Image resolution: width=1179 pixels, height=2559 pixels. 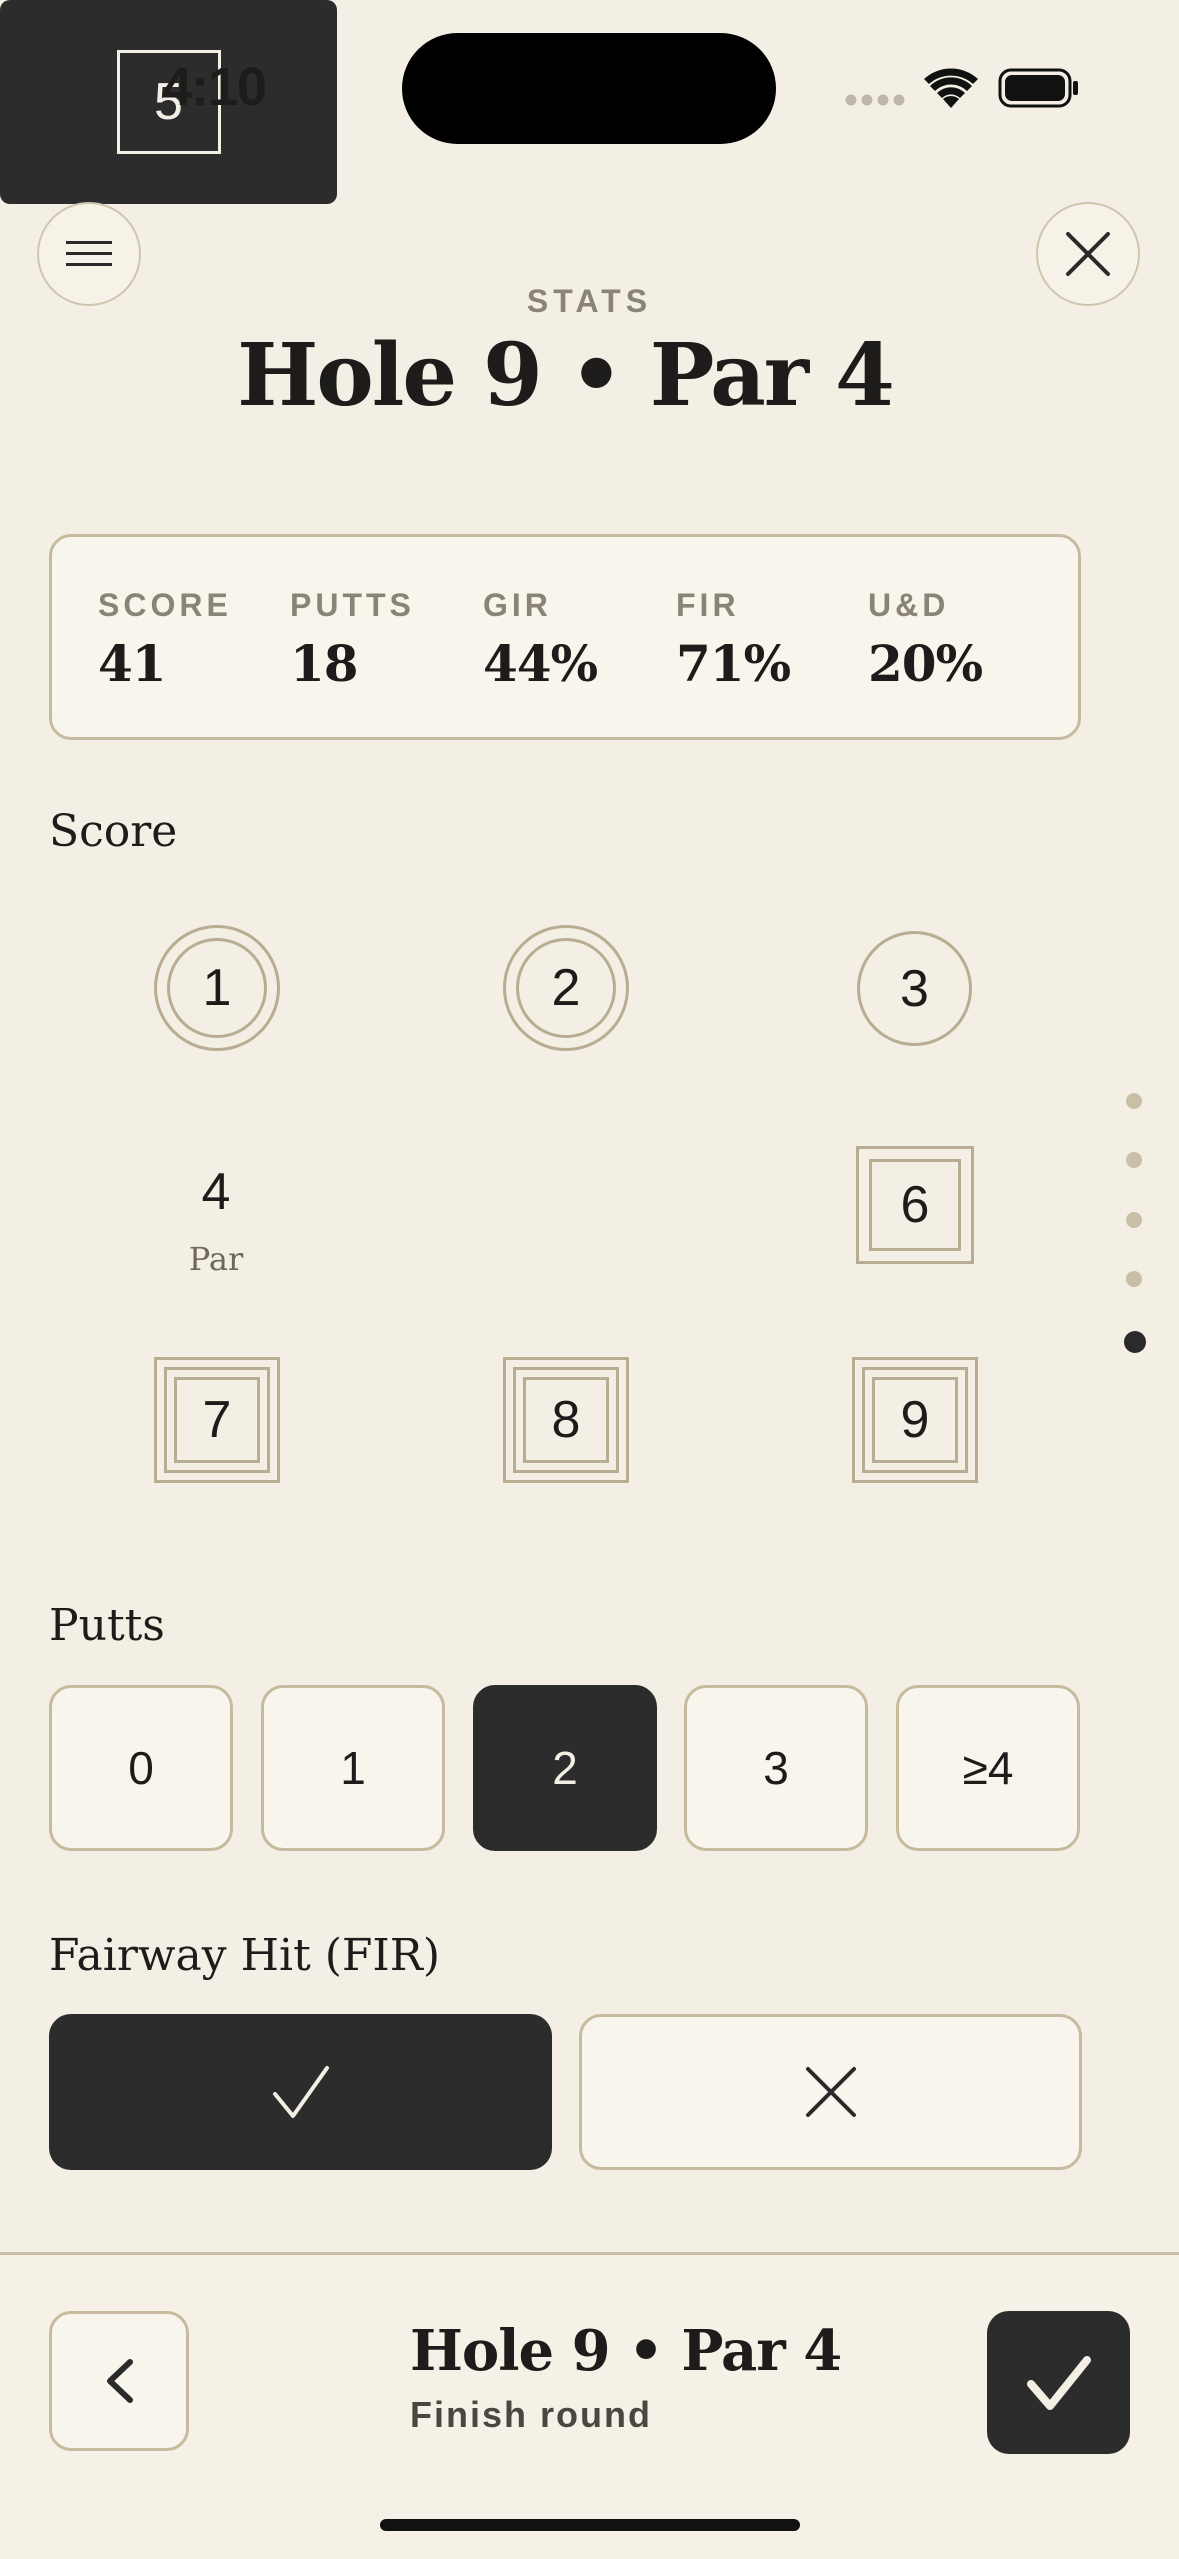 What do you see at coordinates (1088, 254) in the screenshot?
I see `close-icon` at bounding box center [1088, 254].